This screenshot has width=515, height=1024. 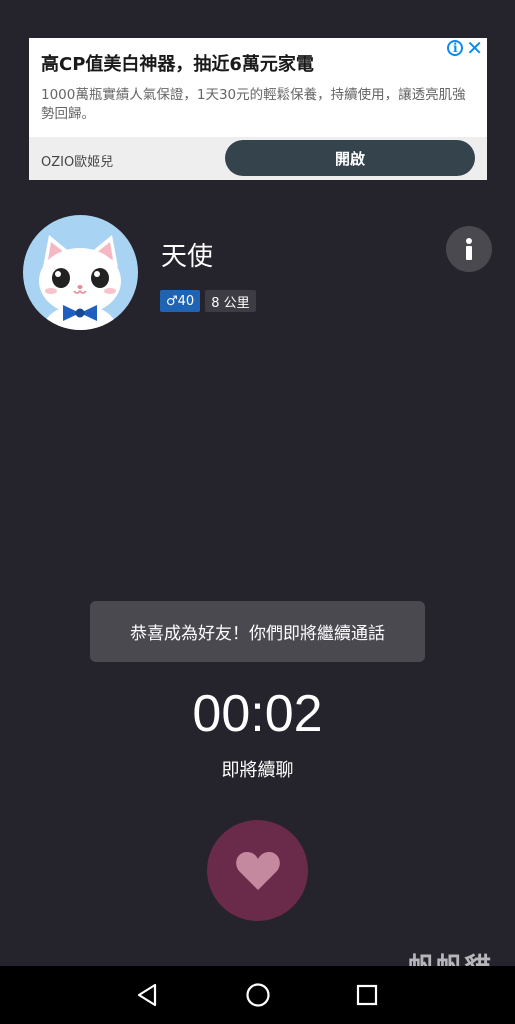 What do you see at coordinates (230, 301) in the screenshot?
I see `distance-badge: 8 公里` at bounding box center [230, 301].